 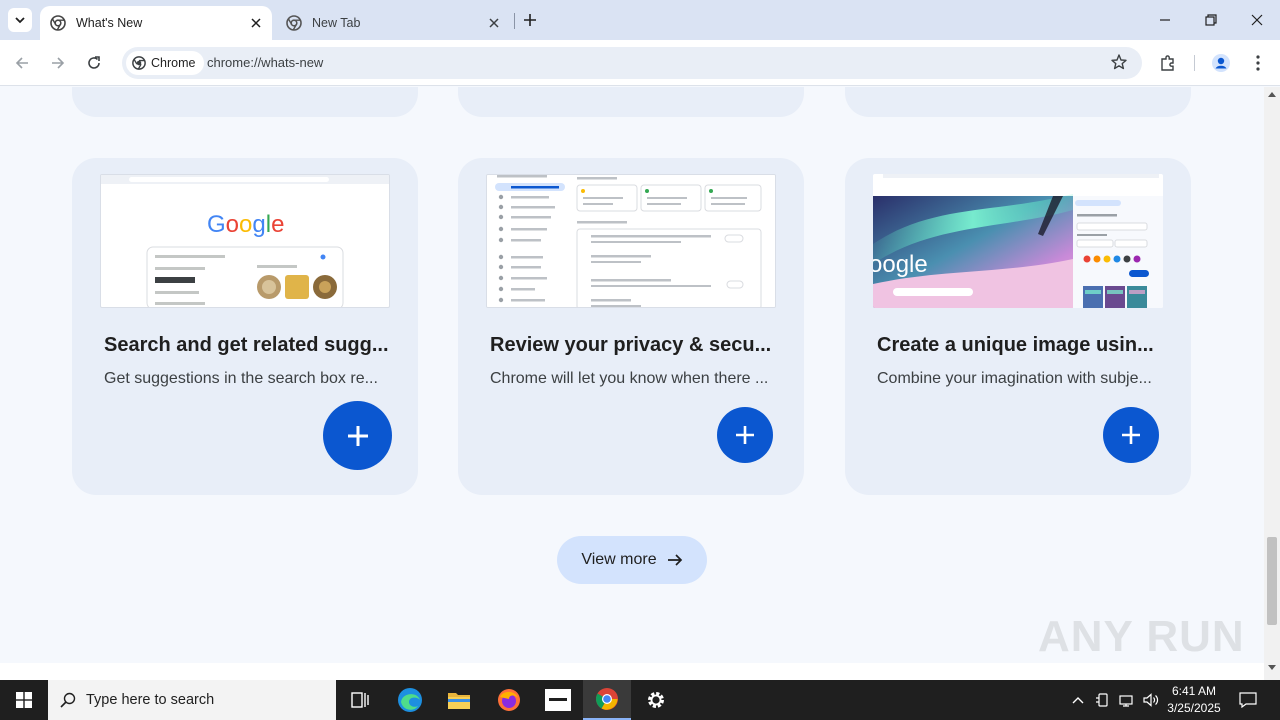 What do you see at coordinates (156, 23) in the screenshot?
I see `tab-whats-new: What's New` at bounding box center [156, 23].